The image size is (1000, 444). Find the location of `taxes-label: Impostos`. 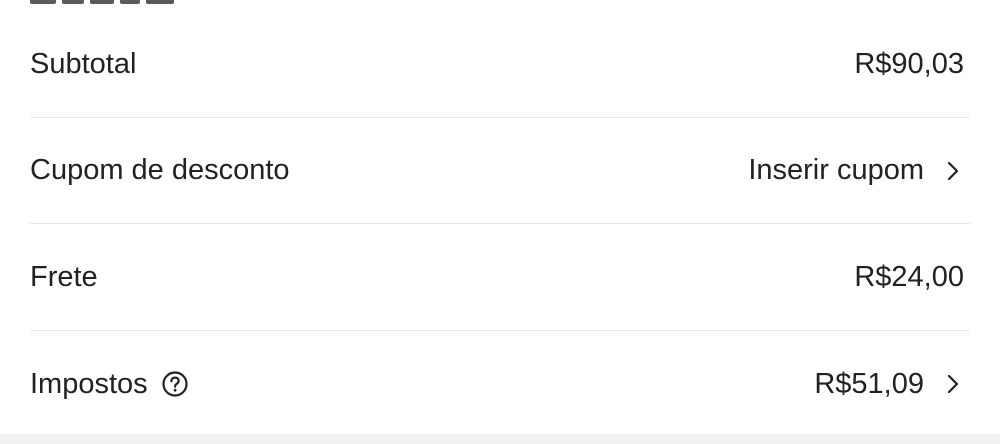

taxes-label: Impostos is located at coordinates (89, 383).